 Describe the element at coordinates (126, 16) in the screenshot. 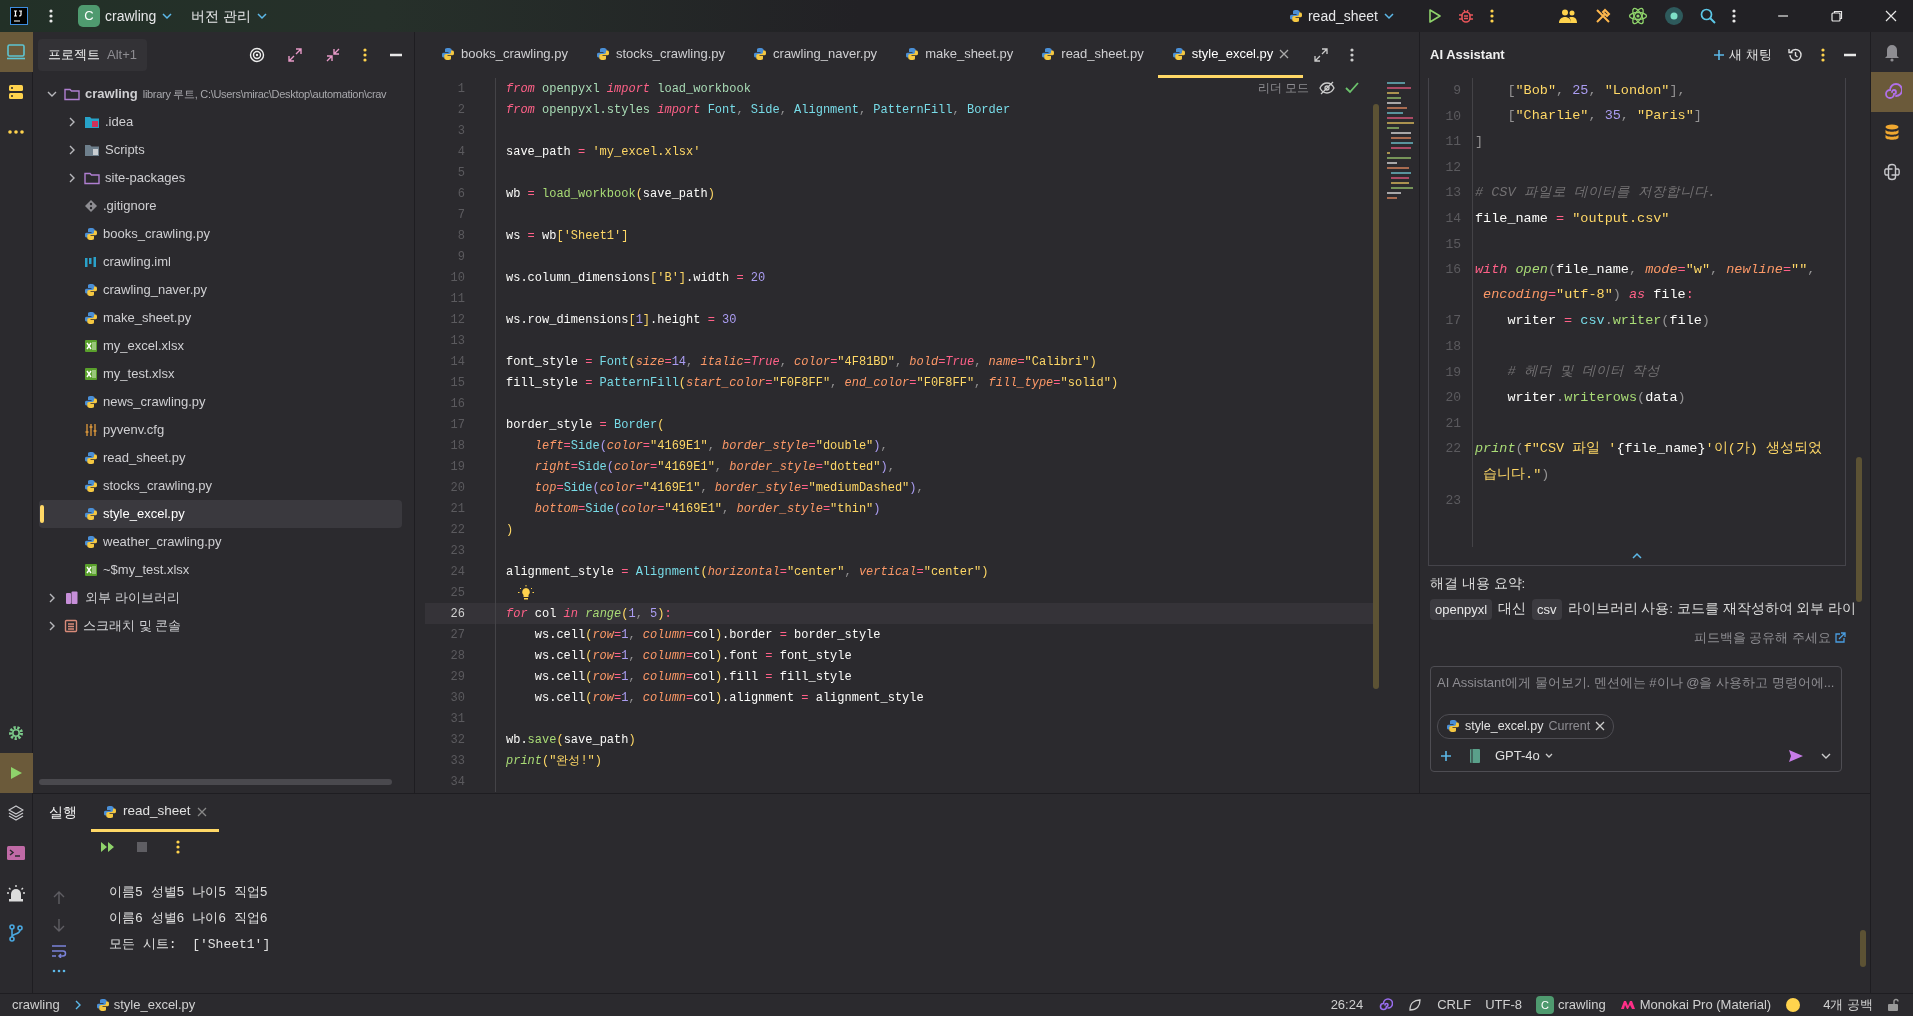

I see `project-selector: C crawling` at that location.